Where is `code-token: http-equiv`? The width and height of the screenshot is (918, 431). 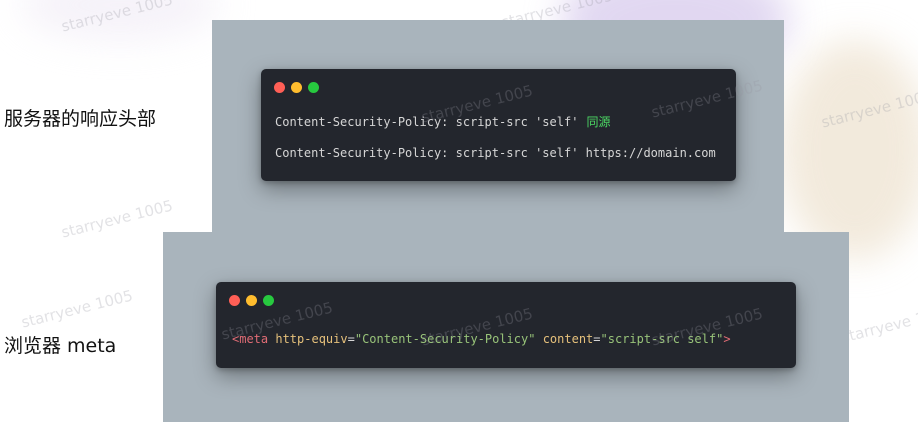
code-token: http-equiv is located at coordinates (311, 339).